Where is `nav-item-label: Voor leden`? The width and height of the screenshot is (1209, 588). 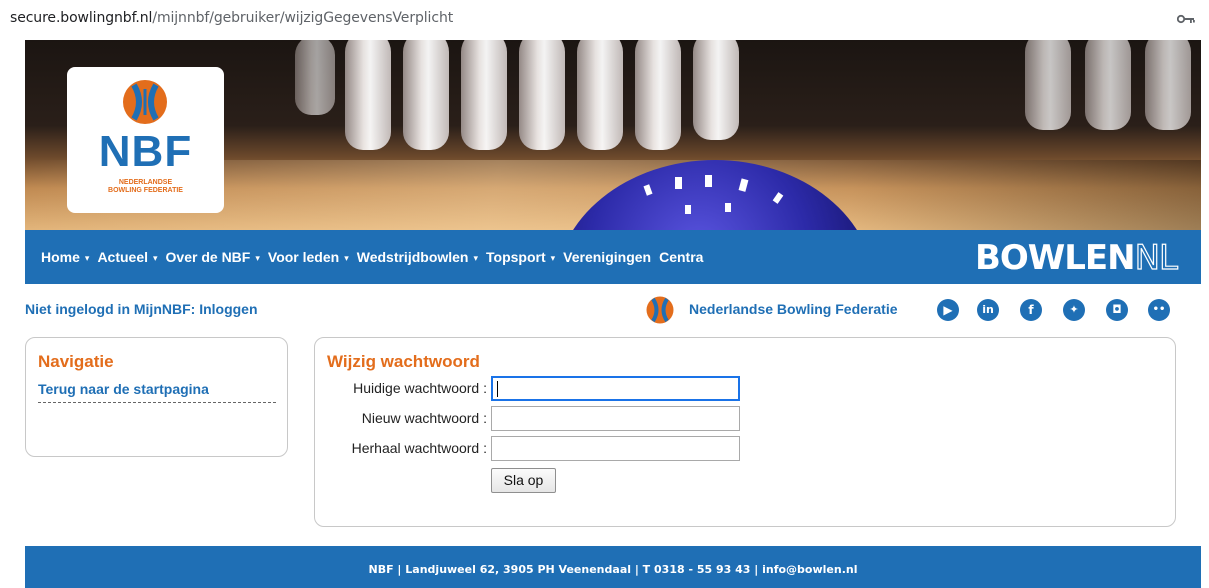
nav-item-label: Voor leden is located at coordinates (303, 257).